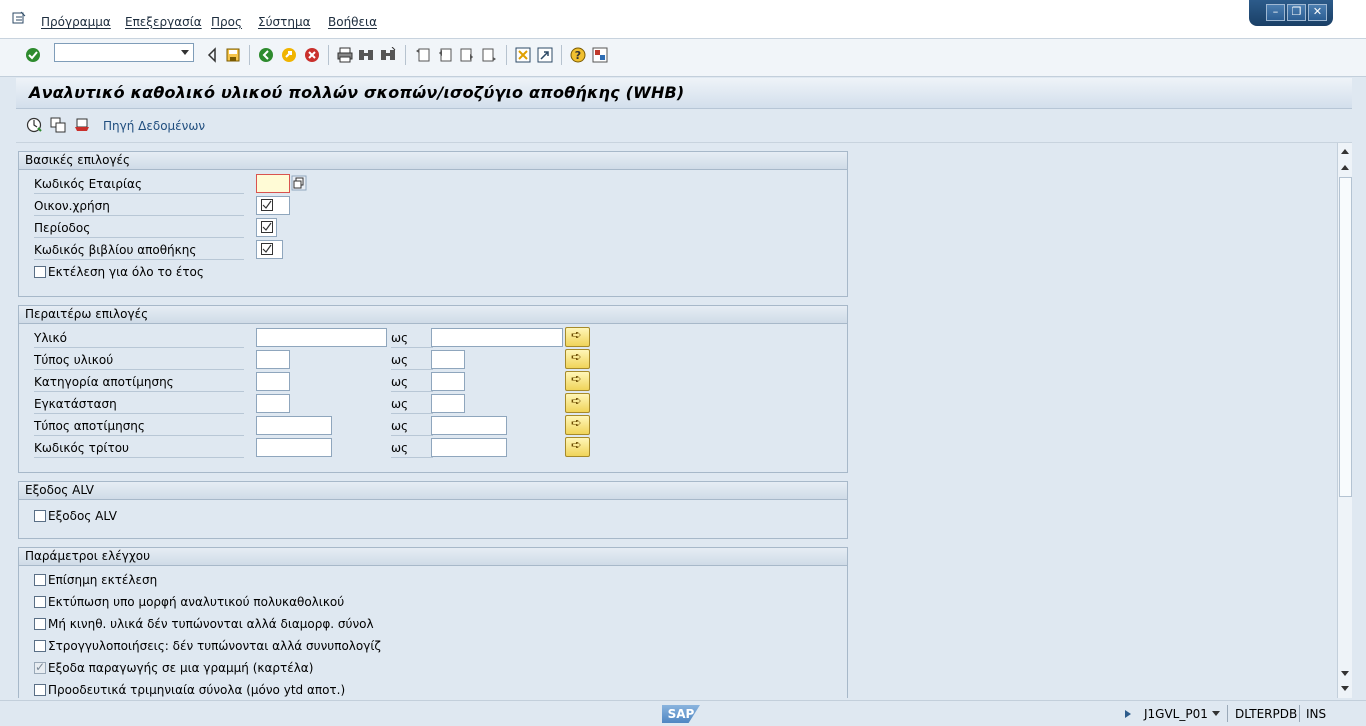 The width and height of the screenshot is (1366, 726). Describe the element at coordinates (284, 22) in the screenshot. I see `menu-system: Σύστημα` at that location.